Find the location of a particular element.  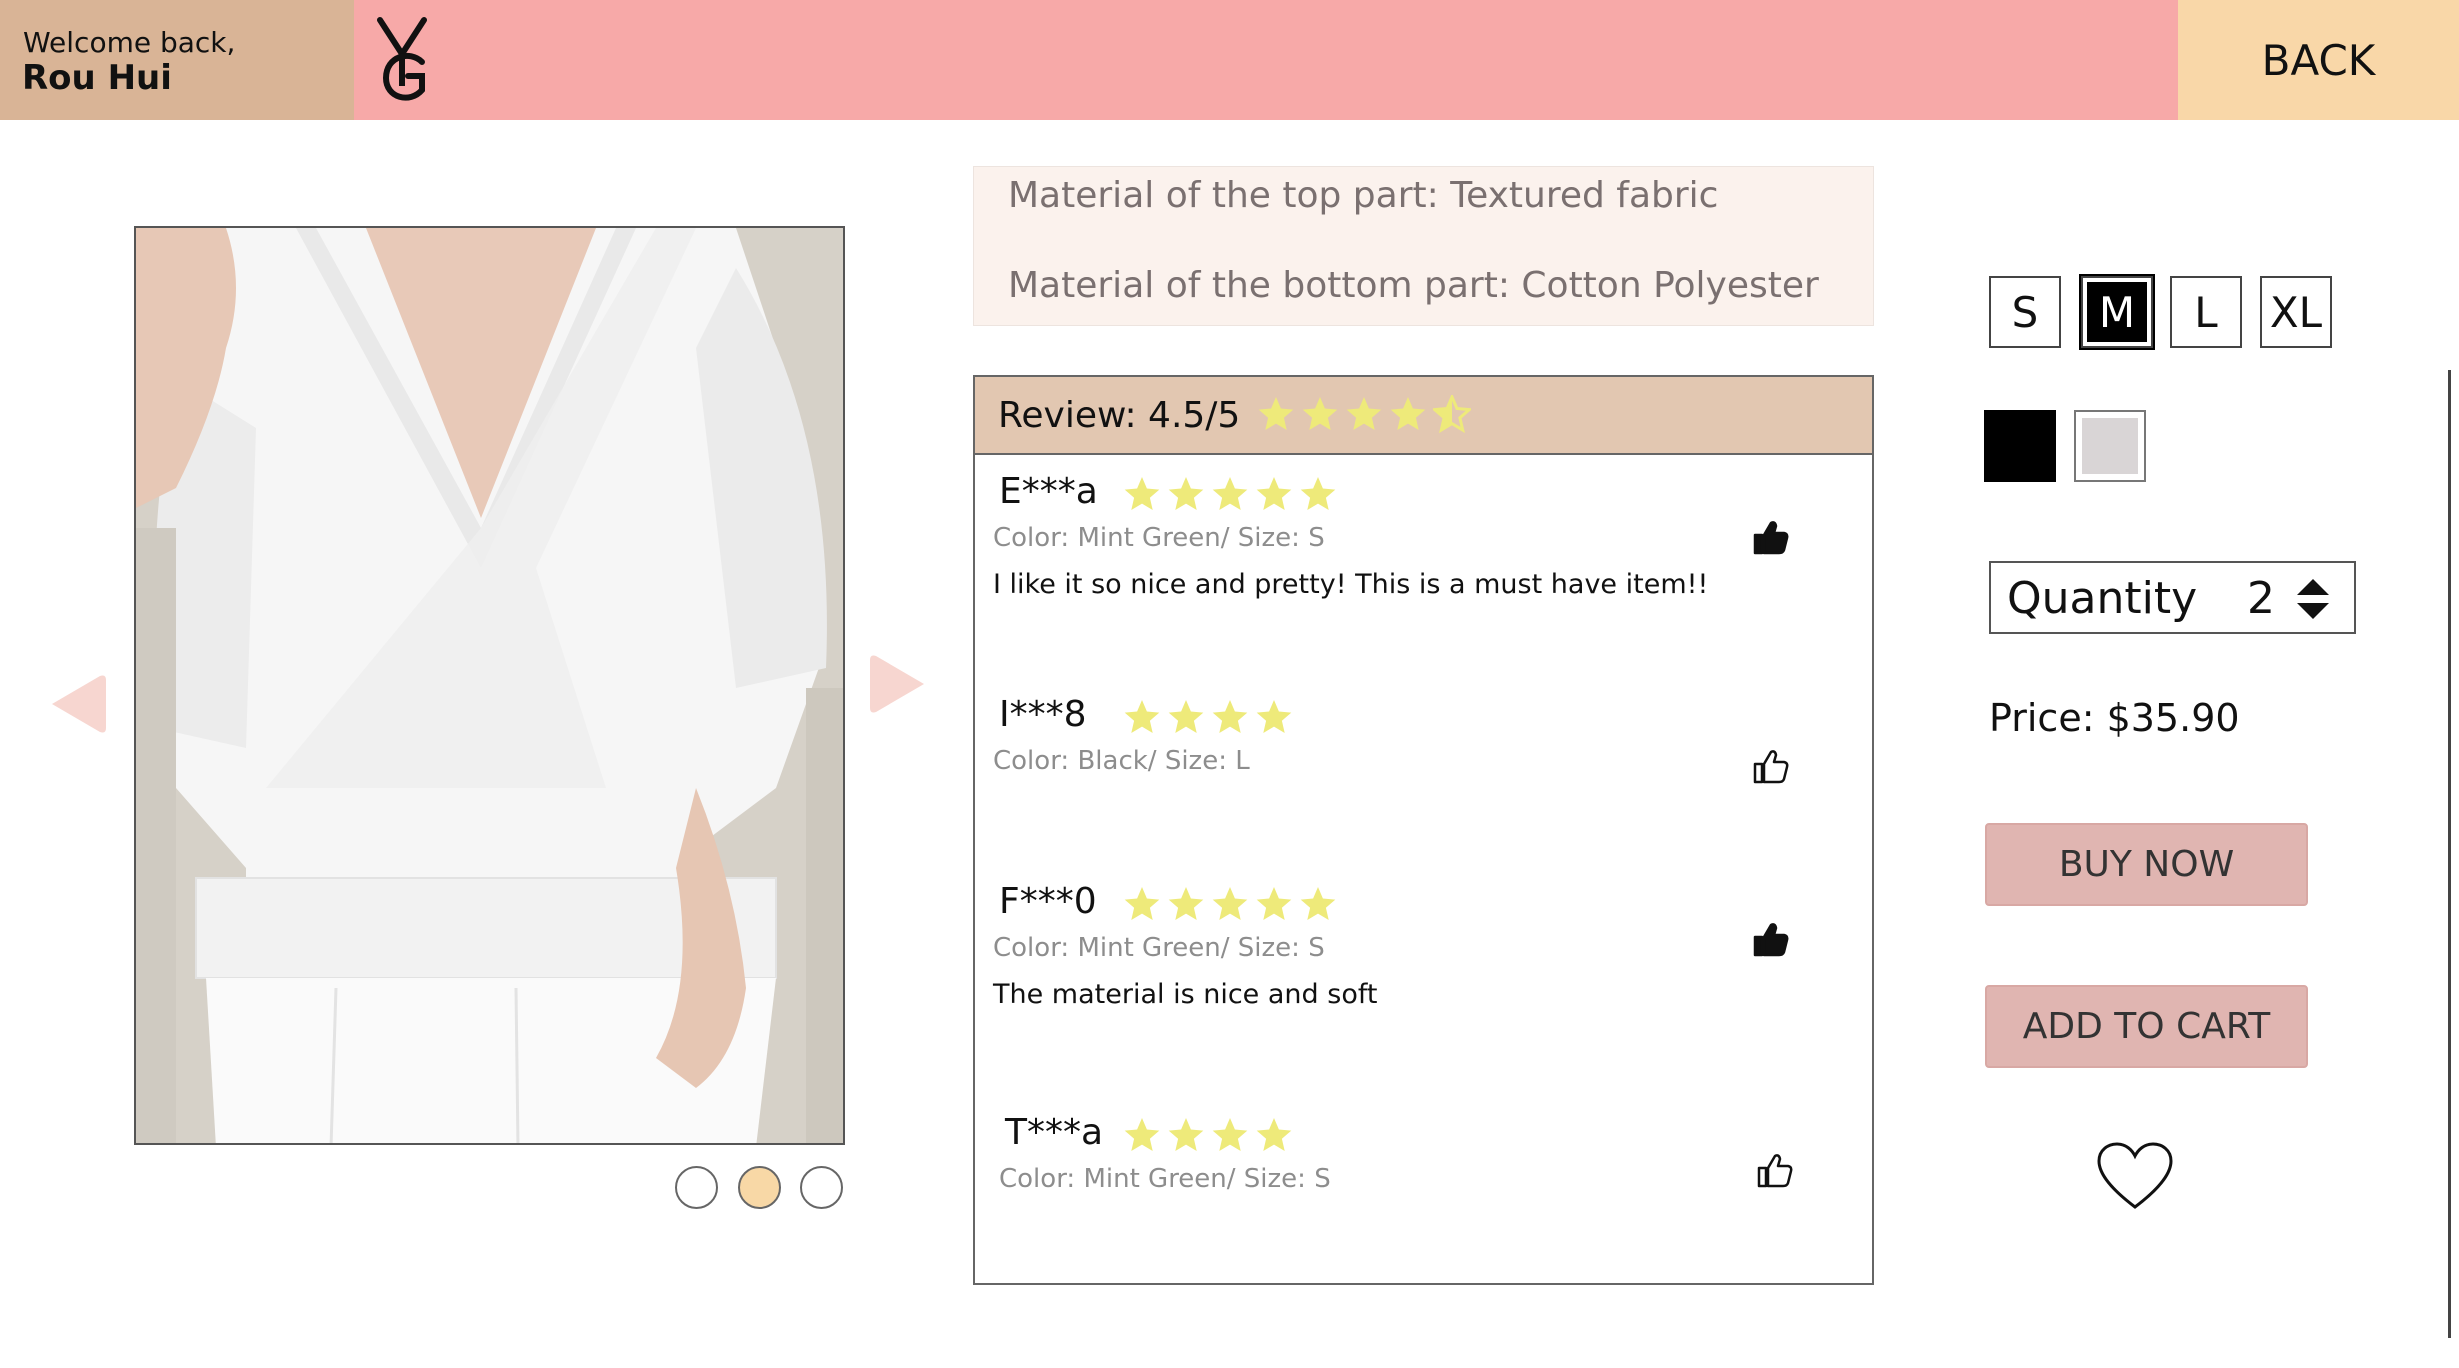

top-bar: Welcome back, Rou Hui BACK is located at coordinates (1229, 60).